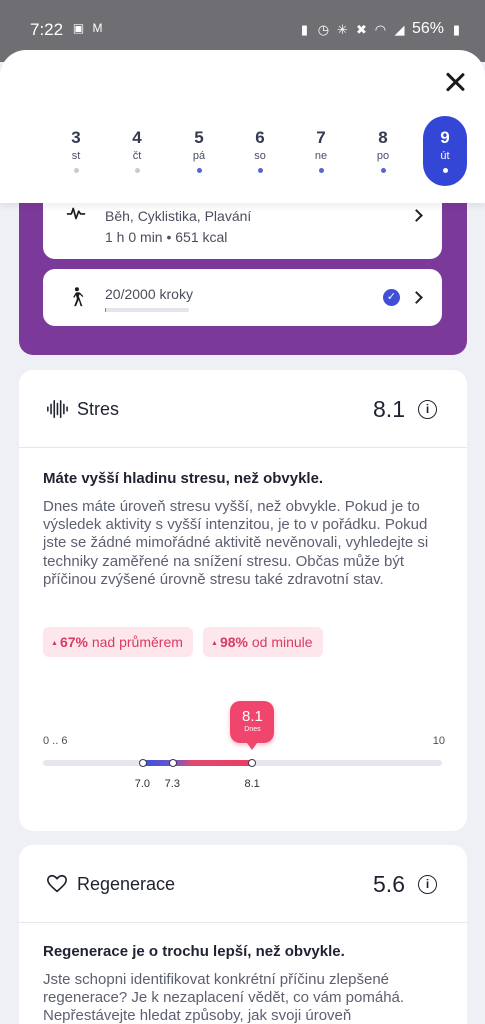 The width and height of the screenshot is (485, 1024). I want to click on signal-icon: ◢, so click(399, 29).